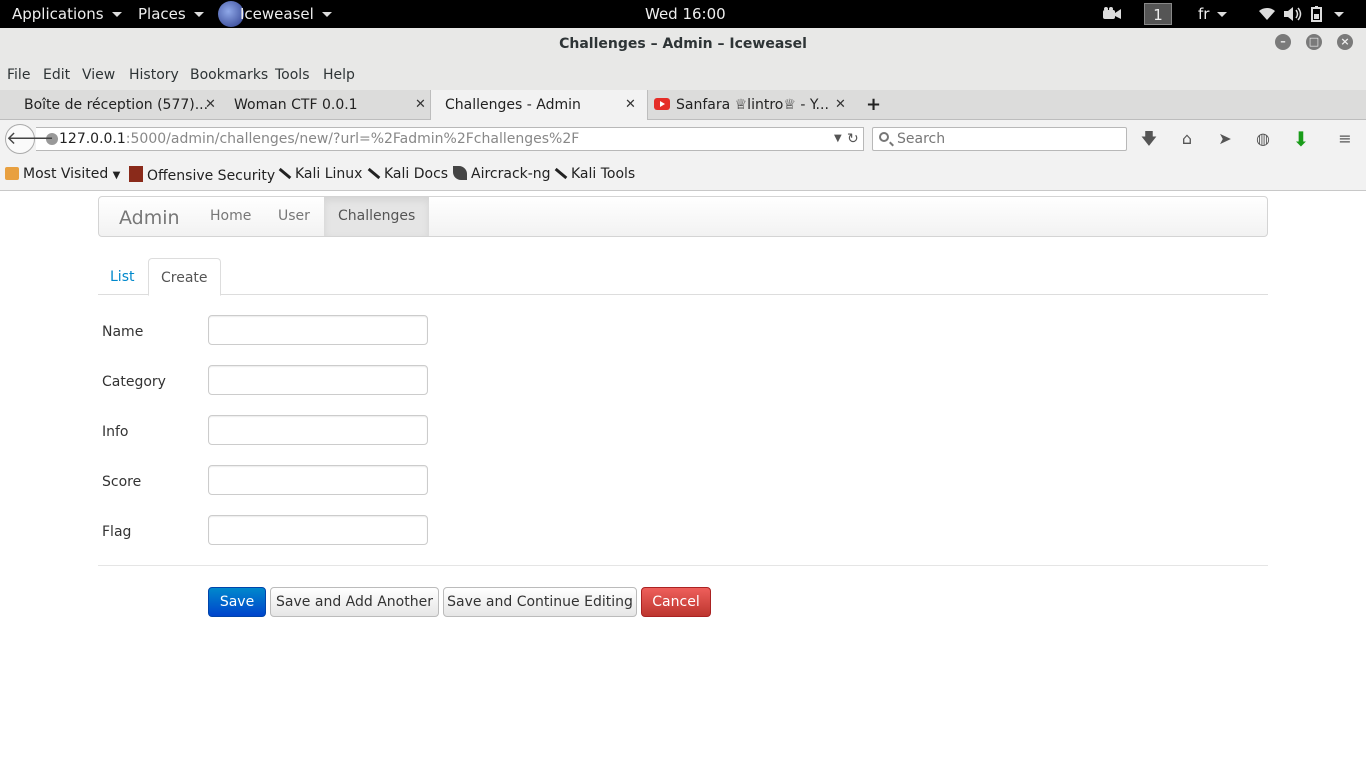 This screenshot has height=768, width=1366. I want to click on battery-icon, so click(1316, 14).